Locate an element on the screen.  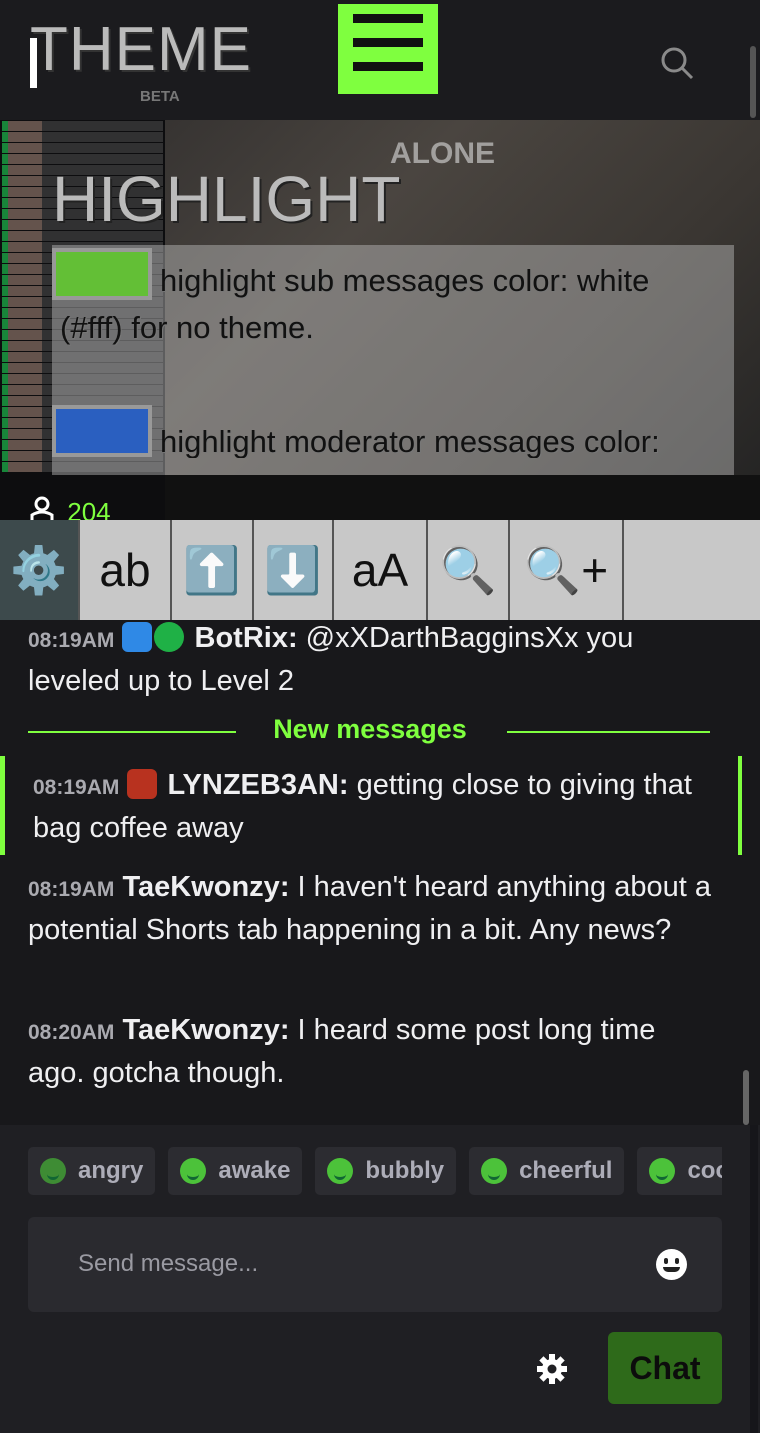
chat-settings-gear-icon is located at coordinates (552, 1369).